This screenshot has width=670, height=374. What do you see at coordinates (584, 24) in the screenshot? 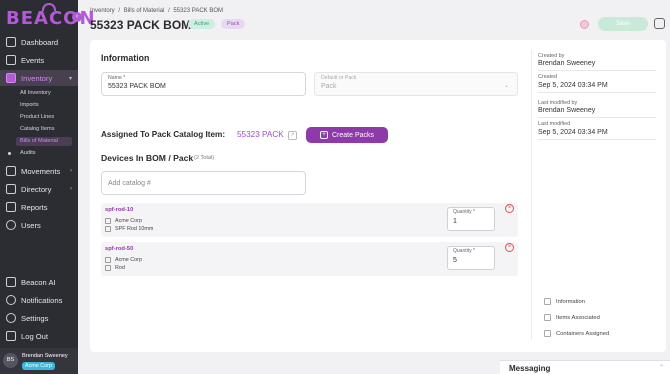
I see `status-indicator-icon` at bounding box center [584, 24].